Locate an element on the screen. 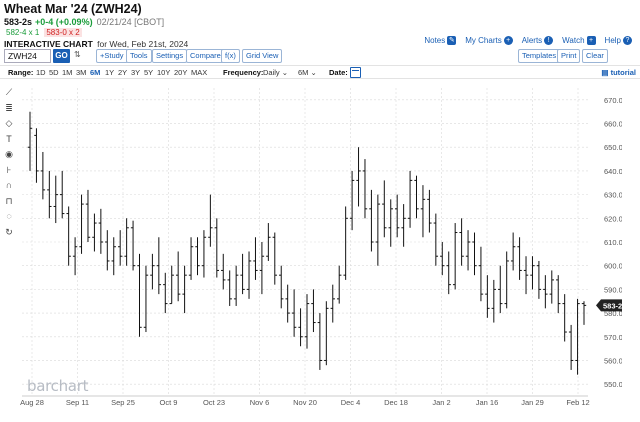 The width and height of the screenshot is (640, 422). fx-button: f(x) is located at coordinates (230, 56).